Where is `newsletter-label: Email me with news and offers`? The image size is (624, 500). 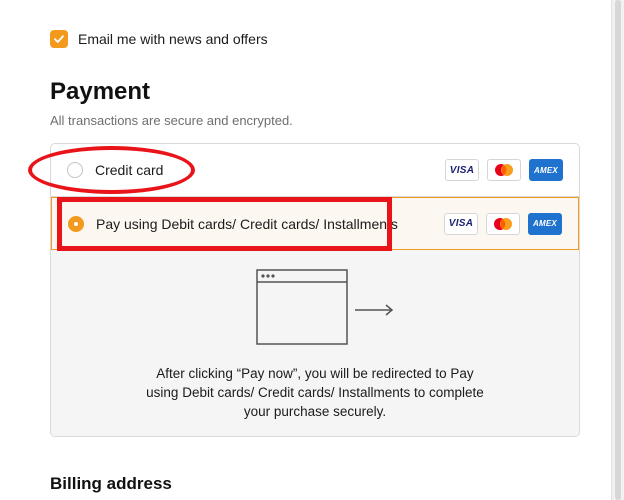
newsletter-label: Email me with news and offers is located at coordinates (173, 39).